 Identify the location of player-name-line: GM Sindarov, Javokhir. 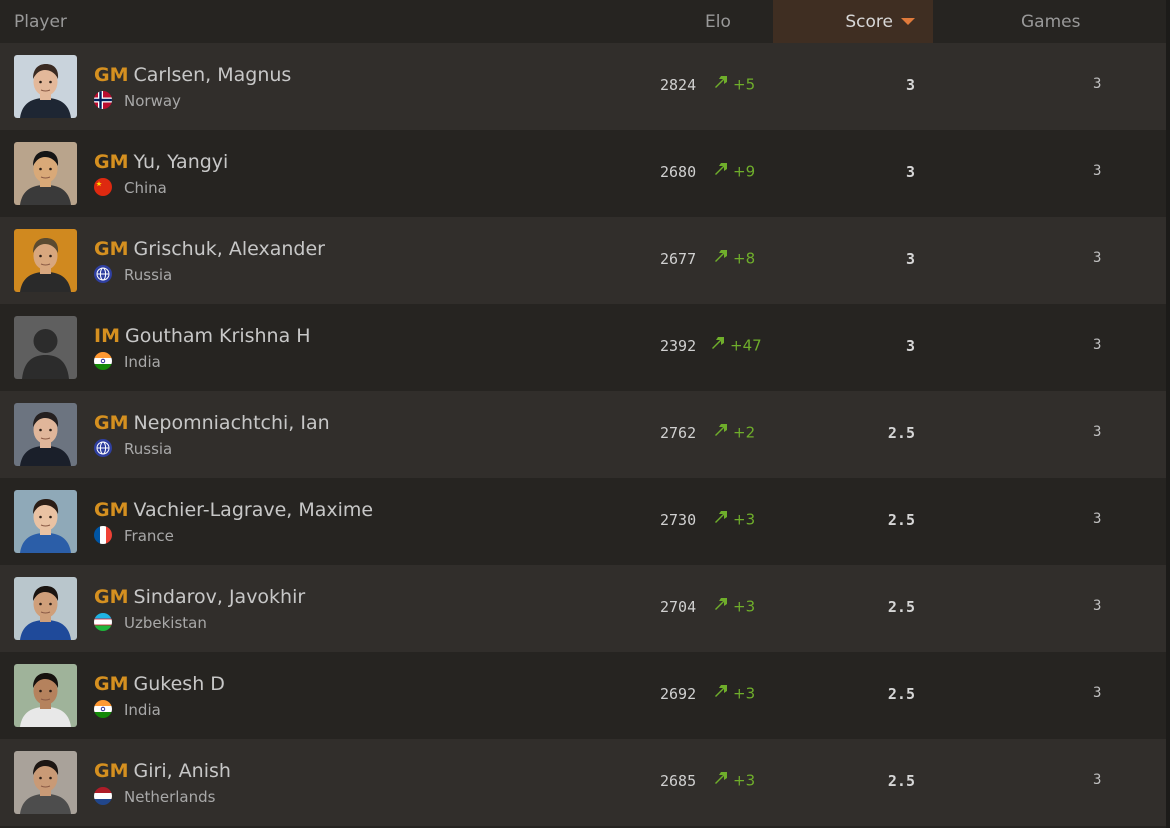
(199, 597).